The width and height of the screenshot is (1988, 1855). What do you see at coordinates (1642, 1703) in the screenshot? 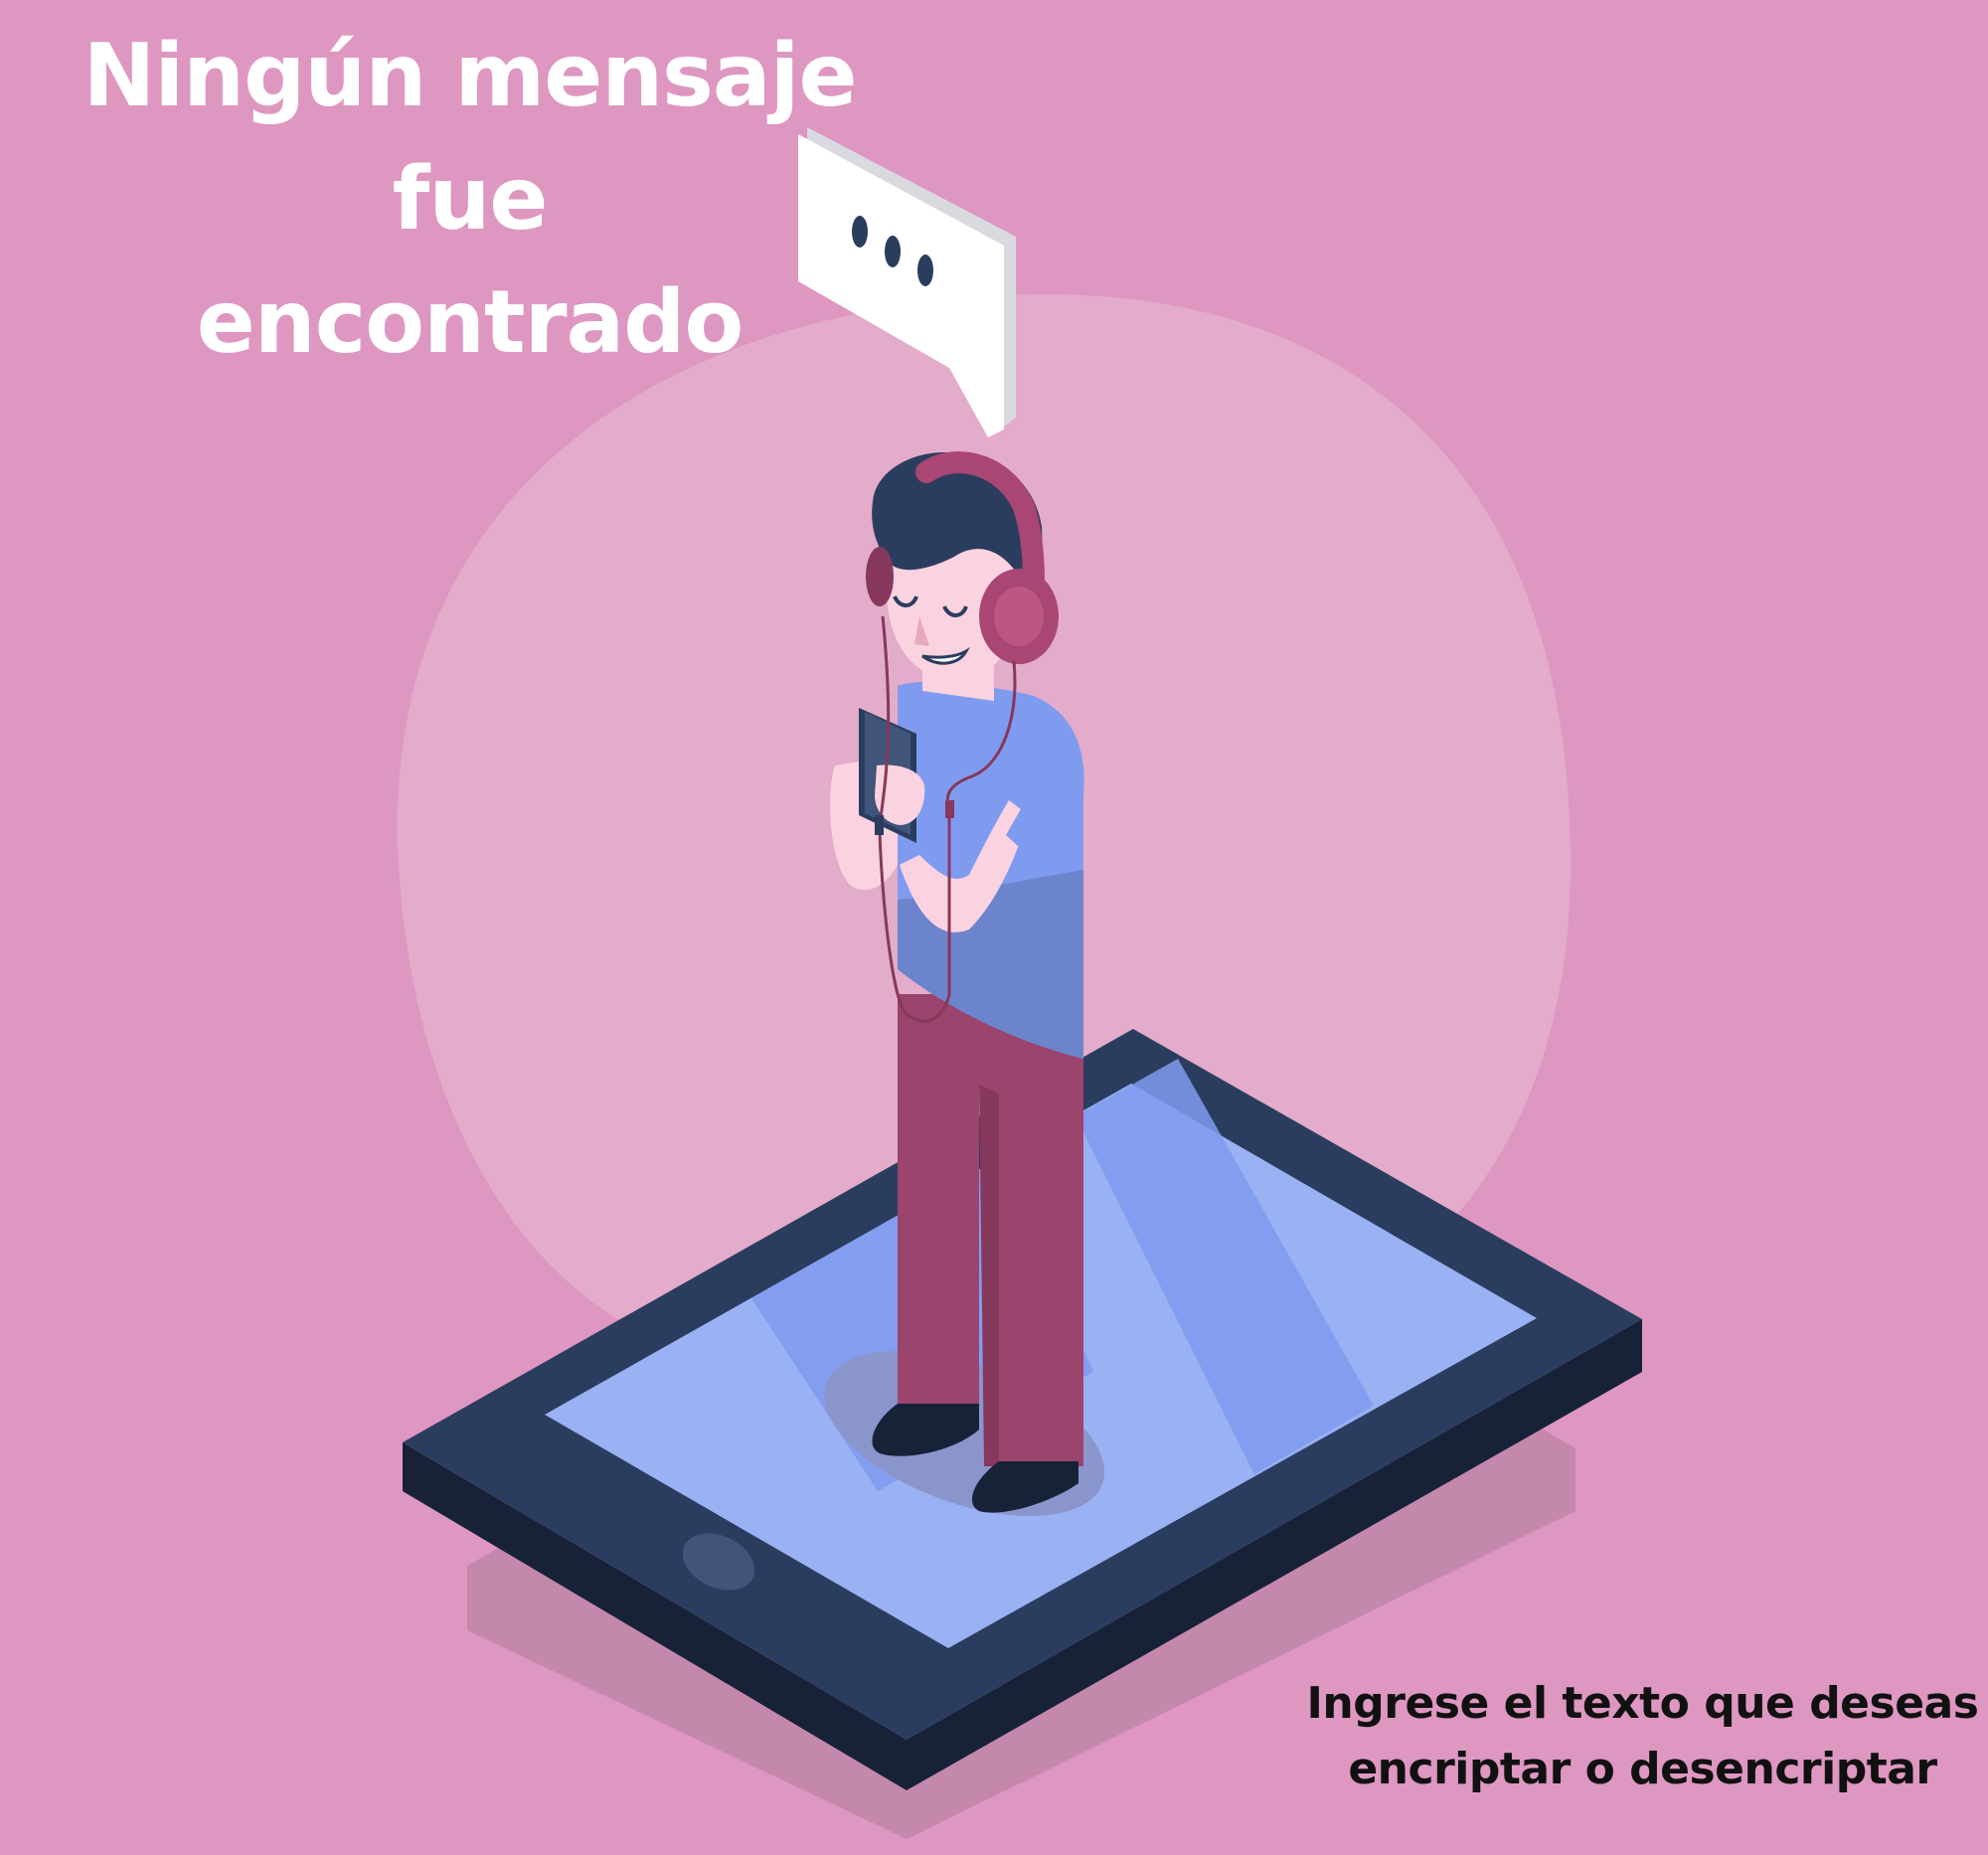
I see `instruction-line: Ingrese el texto que deseas` at bounding box center [1642, 1703].